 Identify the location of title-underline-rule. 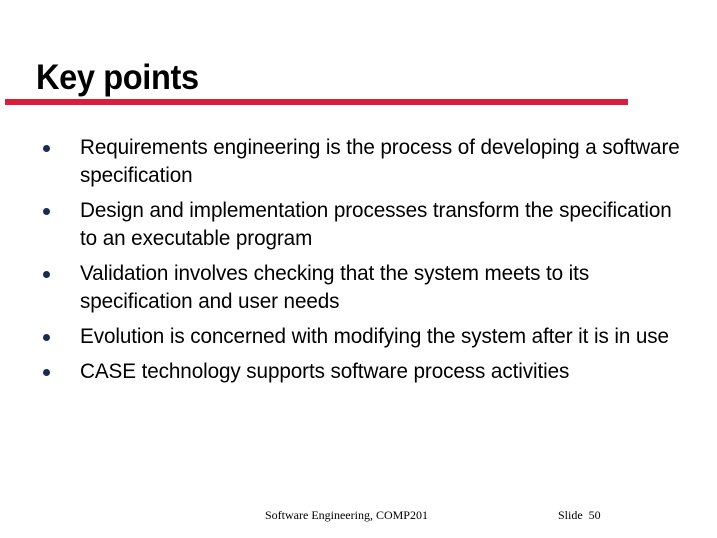
(316, 102).